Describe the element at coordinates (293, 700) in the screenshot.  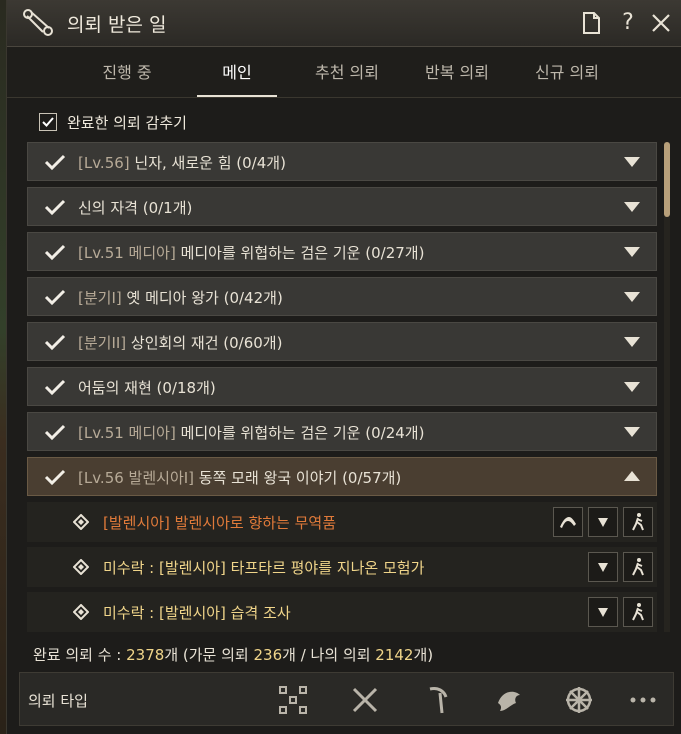
I see `grid-icon` at that location.